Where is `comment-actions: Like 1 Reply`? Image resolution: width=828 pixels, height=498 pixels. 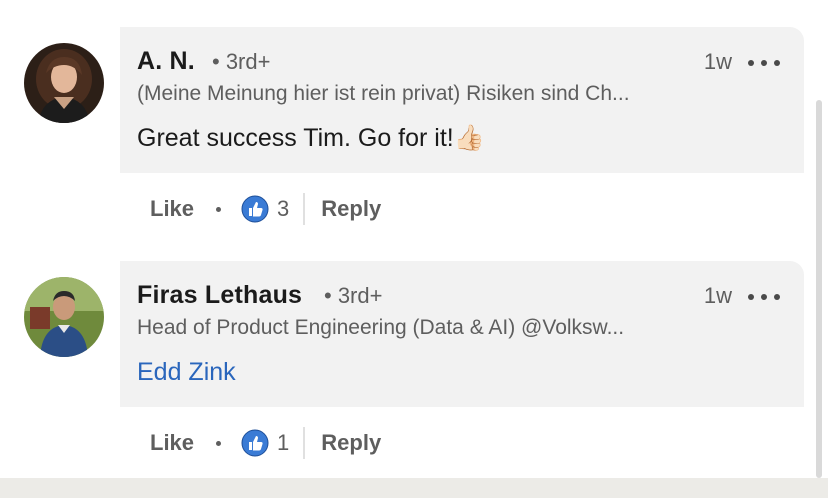
comment-actions: Like 1 Reply is located at coordinates (265, 443).